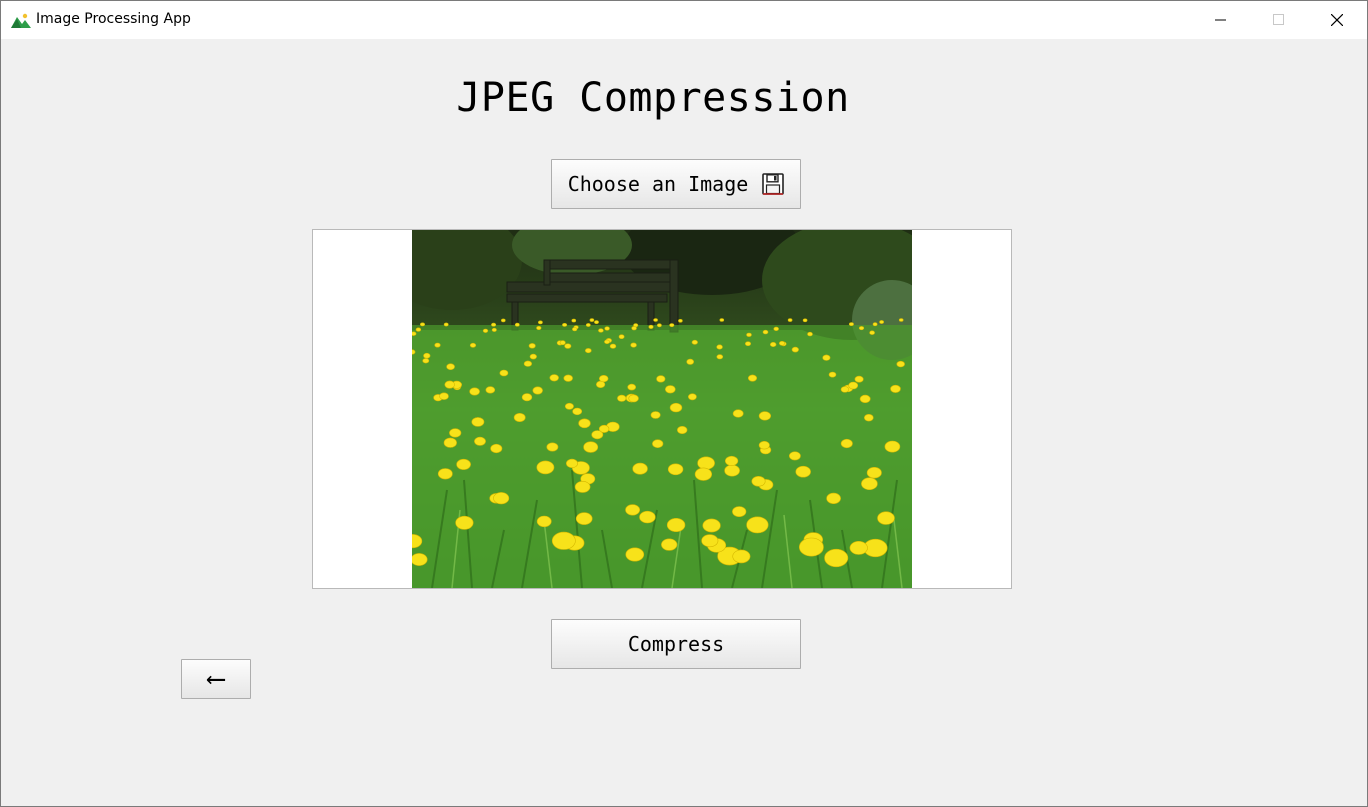  What do you see at coordinates (1279, 20) in the screenshot?
I see `maximize-button` at bounding box center [1279, 20].